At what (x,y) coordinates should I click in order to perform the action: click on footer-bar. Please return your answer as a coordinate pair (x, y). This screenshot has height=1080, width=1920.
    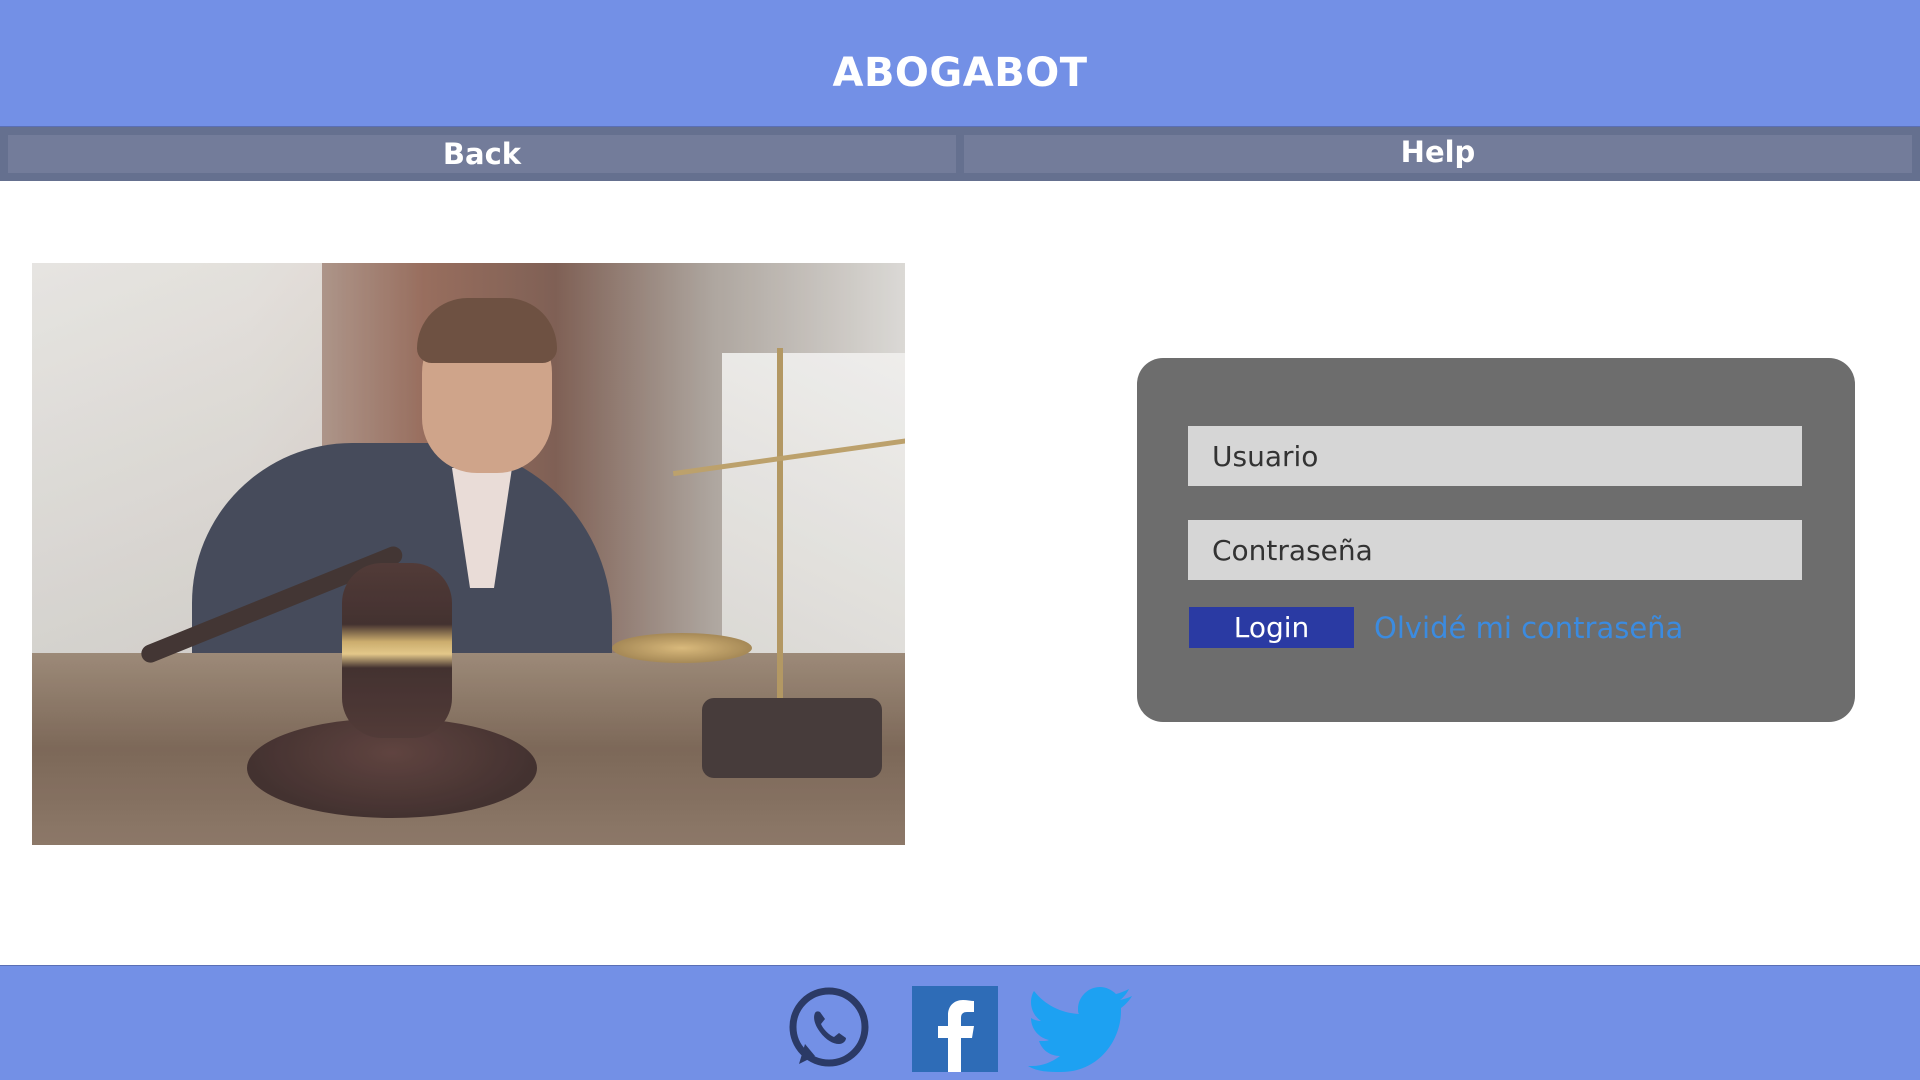
    Looking at the image, I should click on (960, 1022).